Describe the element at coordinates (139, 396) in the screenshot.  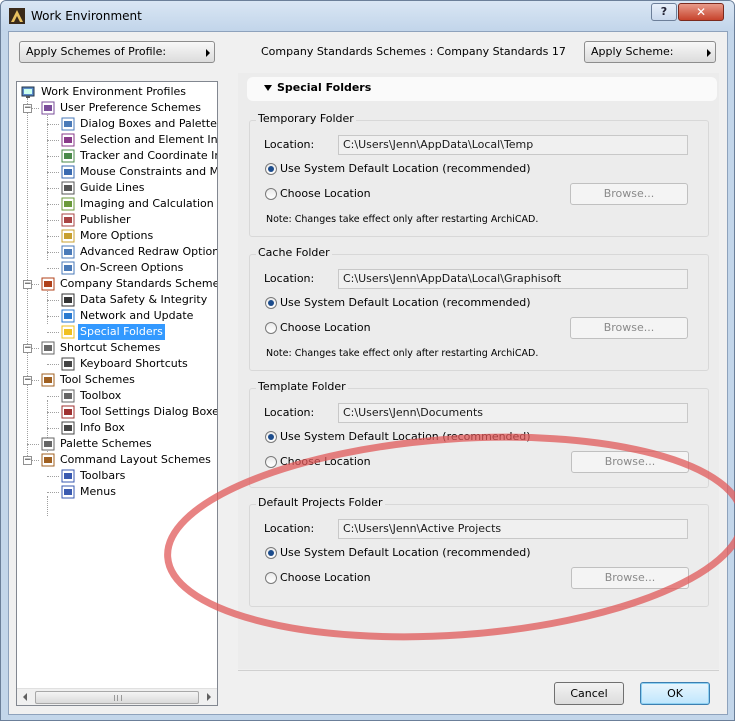
I see `tree-item-toolbox: Toolbox` at that location.